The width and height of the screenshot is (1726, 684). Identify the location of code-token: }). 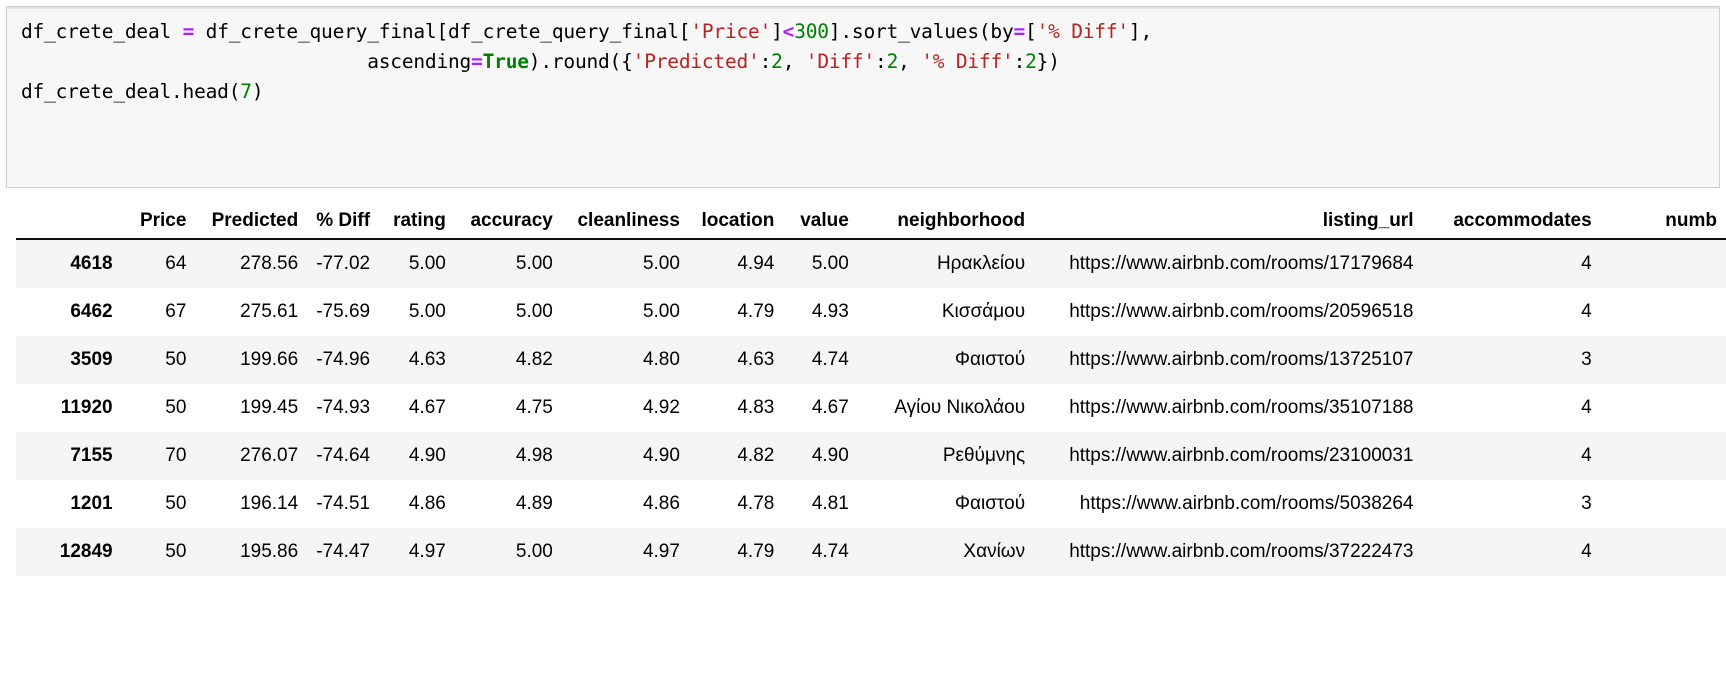
(1048, 61).